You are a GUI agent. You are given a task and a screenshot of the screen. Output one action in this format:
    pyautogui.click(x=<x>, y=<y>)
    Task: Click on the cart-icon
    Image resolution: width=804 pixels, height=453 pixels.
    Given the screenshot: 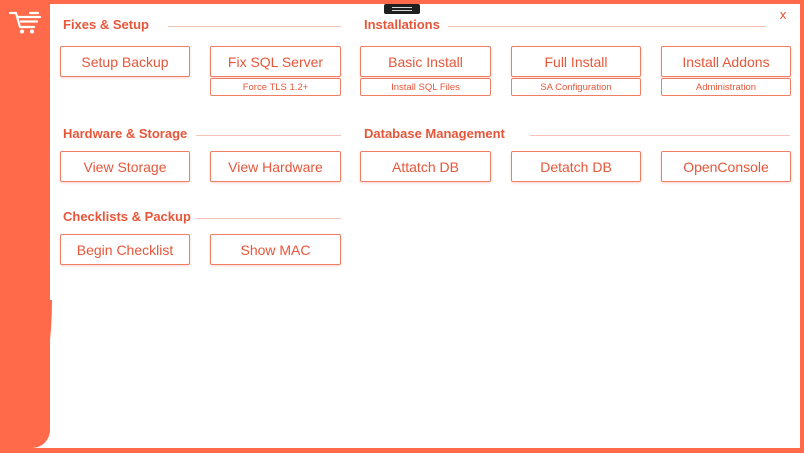 What is the action you would take?
    pyautogui.click(x=25, y=22)
    